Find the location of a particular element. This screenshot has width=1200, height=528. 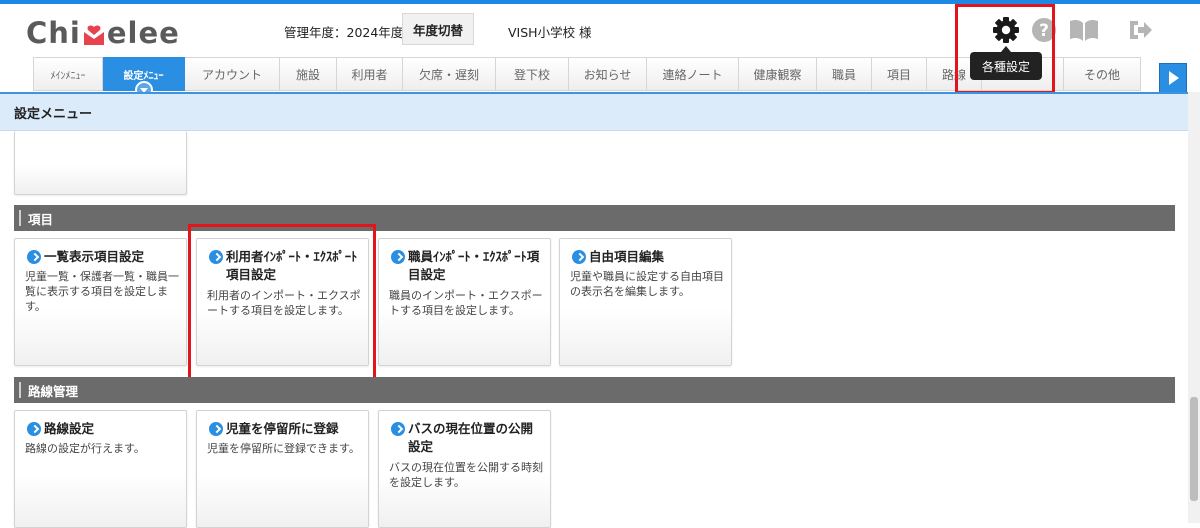

nav-scroll-right-icon is located at coordinates (1173, 78).